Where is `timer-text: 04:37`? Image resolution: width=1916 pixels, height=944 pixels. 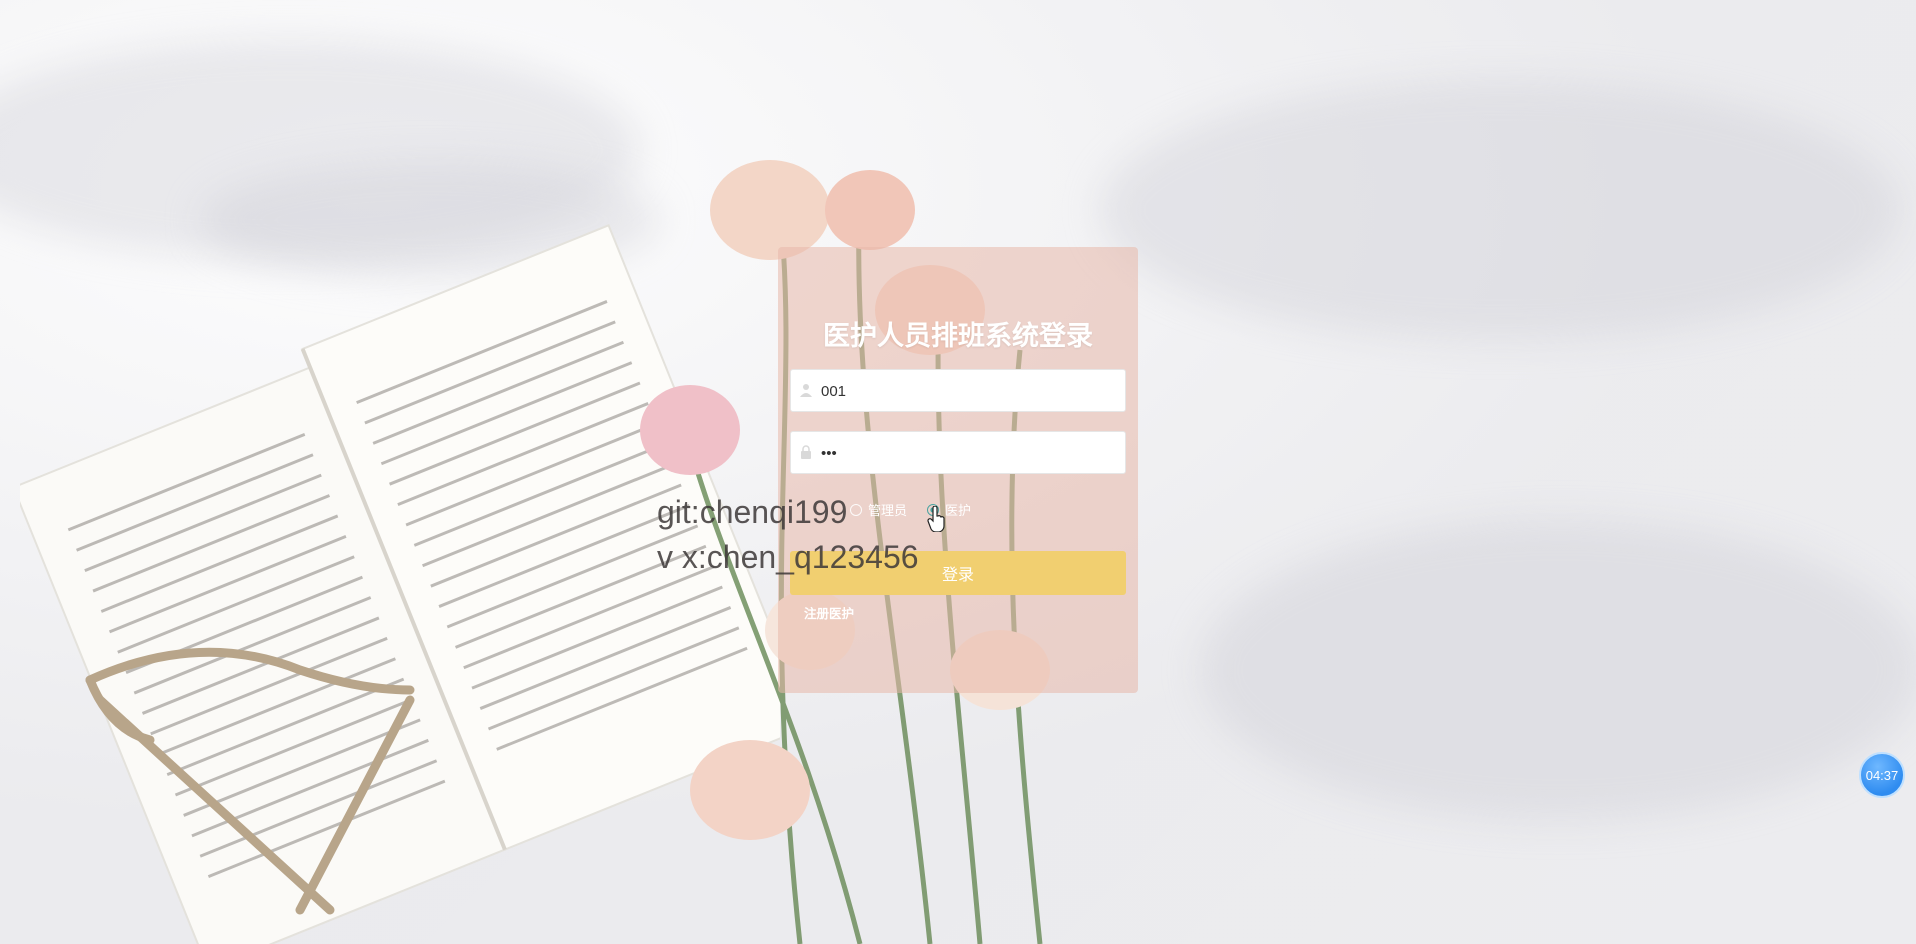
timer-text: 04:37 is located at coordinates (1882, 775).